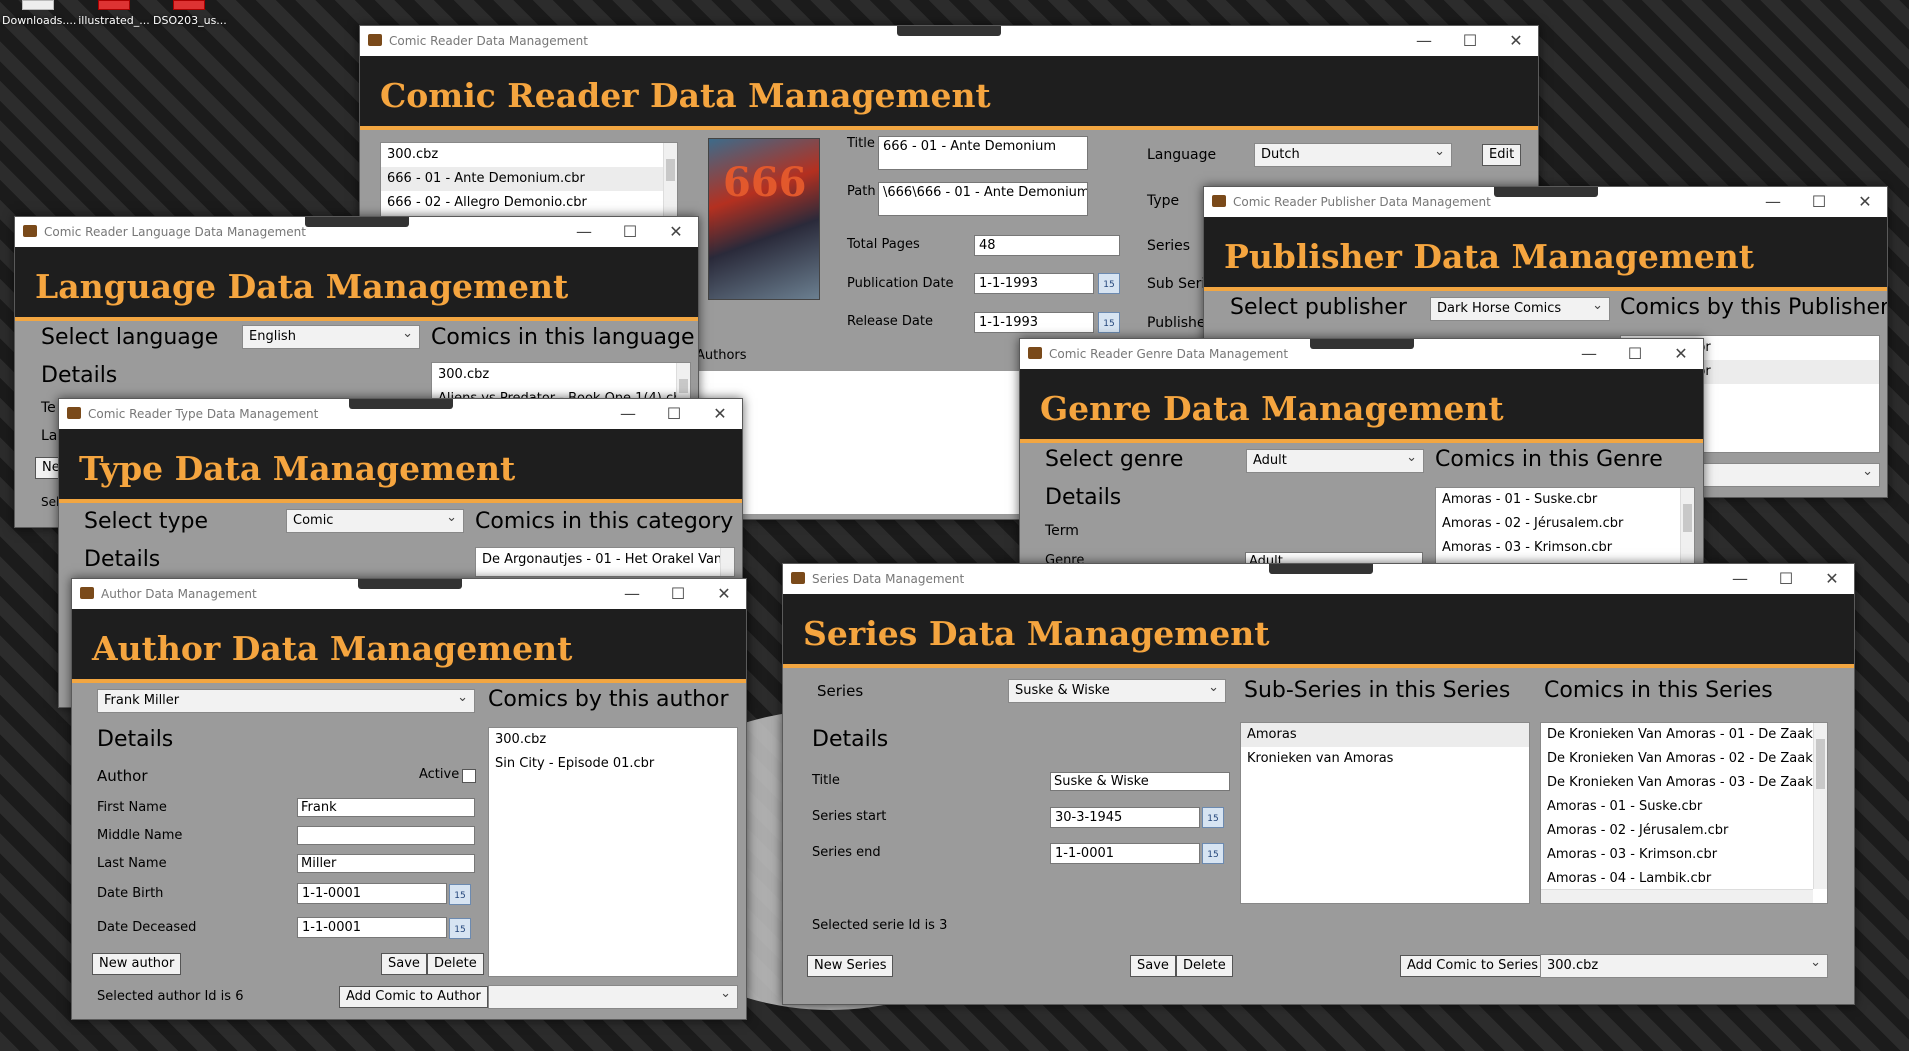 Image resolution: width=1909 pixels, height=1051 pixels. Describe the element at coordinates (469, 776) in the screenshot. I see `active-checkbox` at that location.